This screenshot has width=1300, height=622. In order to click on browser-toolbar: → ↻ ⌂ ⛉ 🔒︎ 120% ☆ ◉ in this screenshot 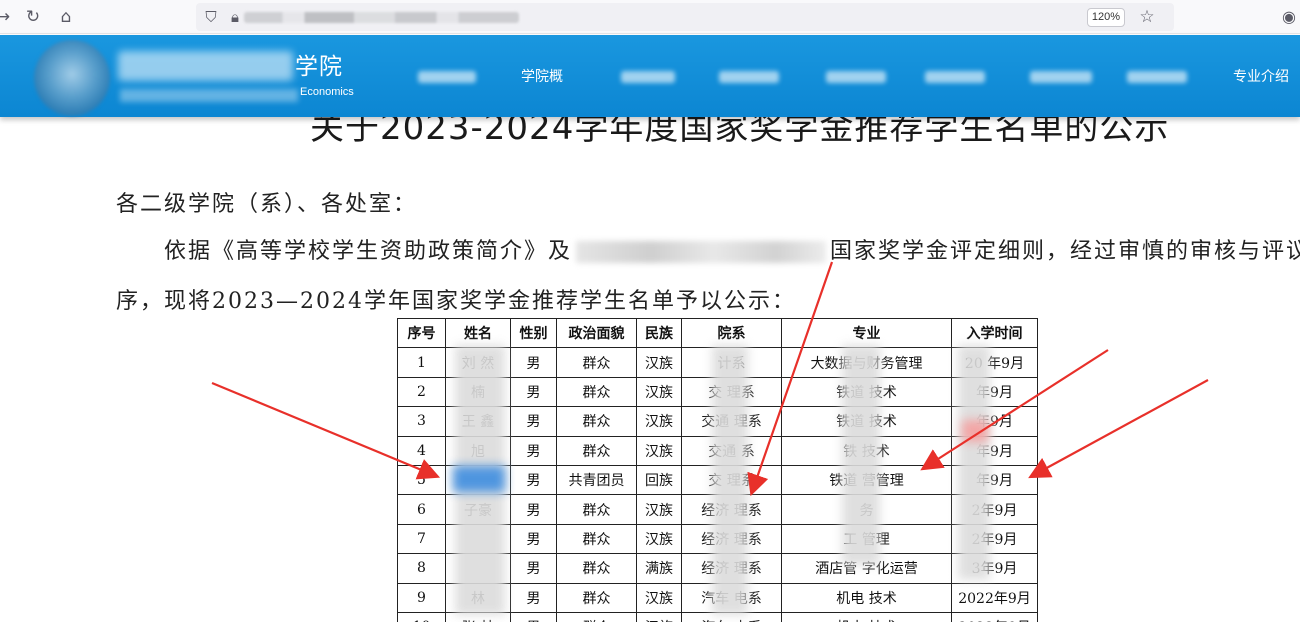, I will do `click(650, 17)`.